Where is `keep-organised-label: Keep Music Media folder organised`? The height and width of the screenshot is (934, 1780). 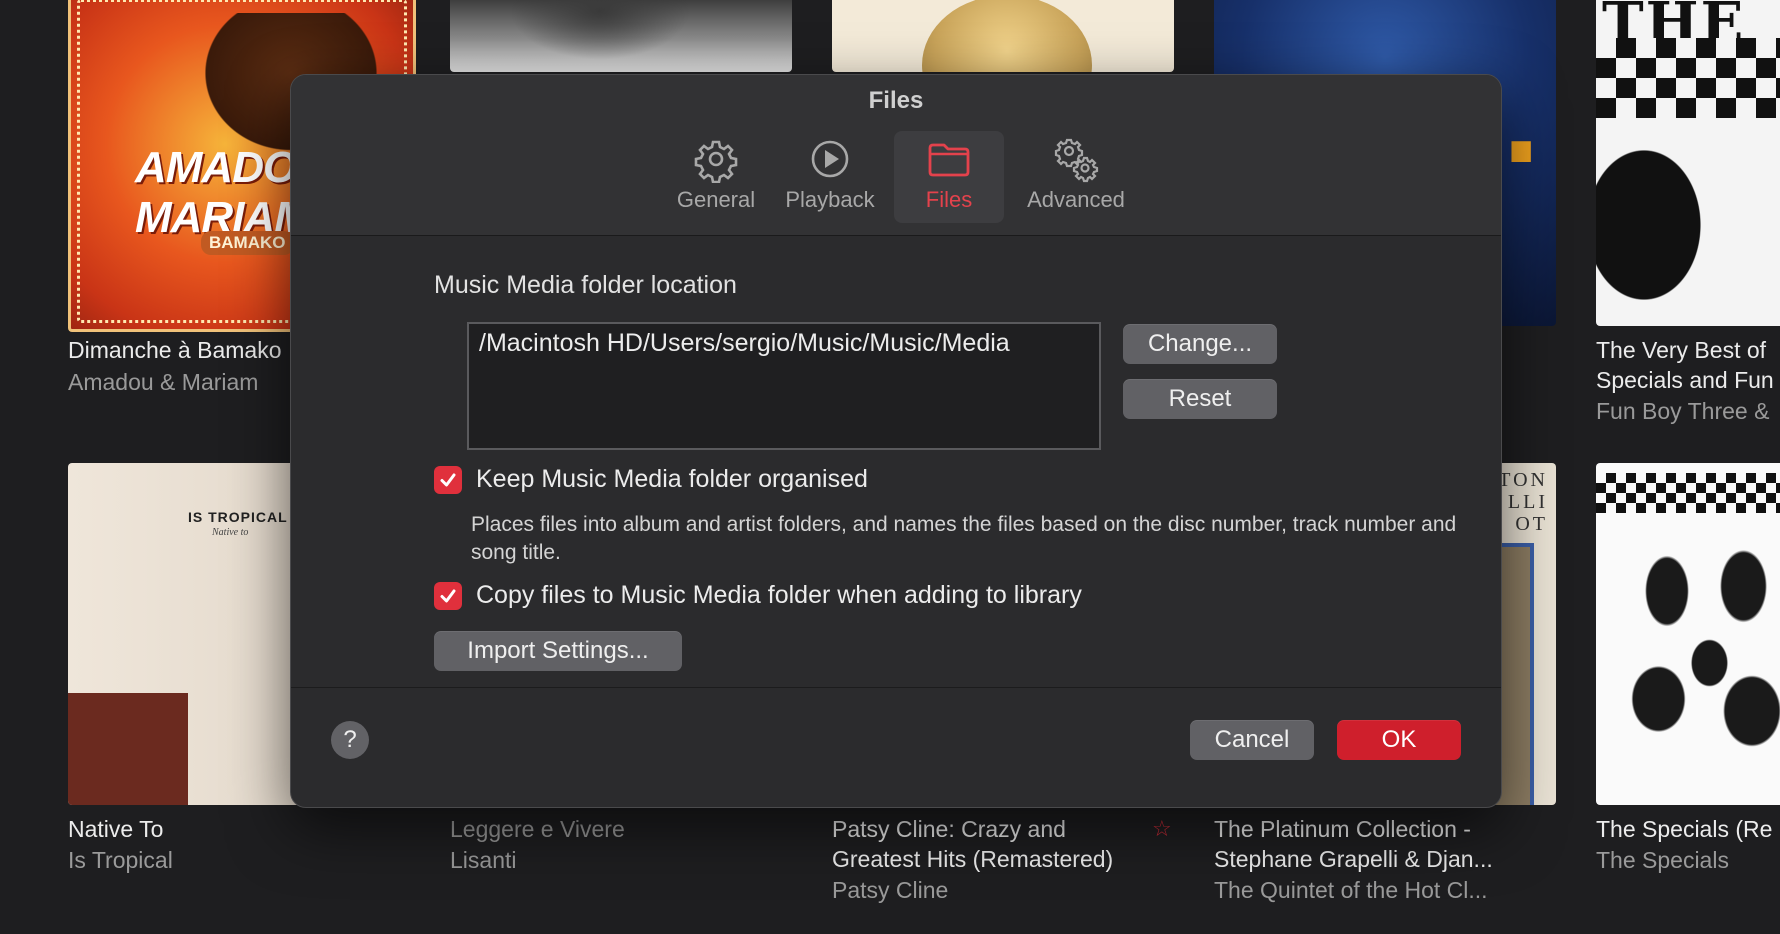 keep-organised-label: Keep Music Media folder organised is located at coordinates (672, 479).